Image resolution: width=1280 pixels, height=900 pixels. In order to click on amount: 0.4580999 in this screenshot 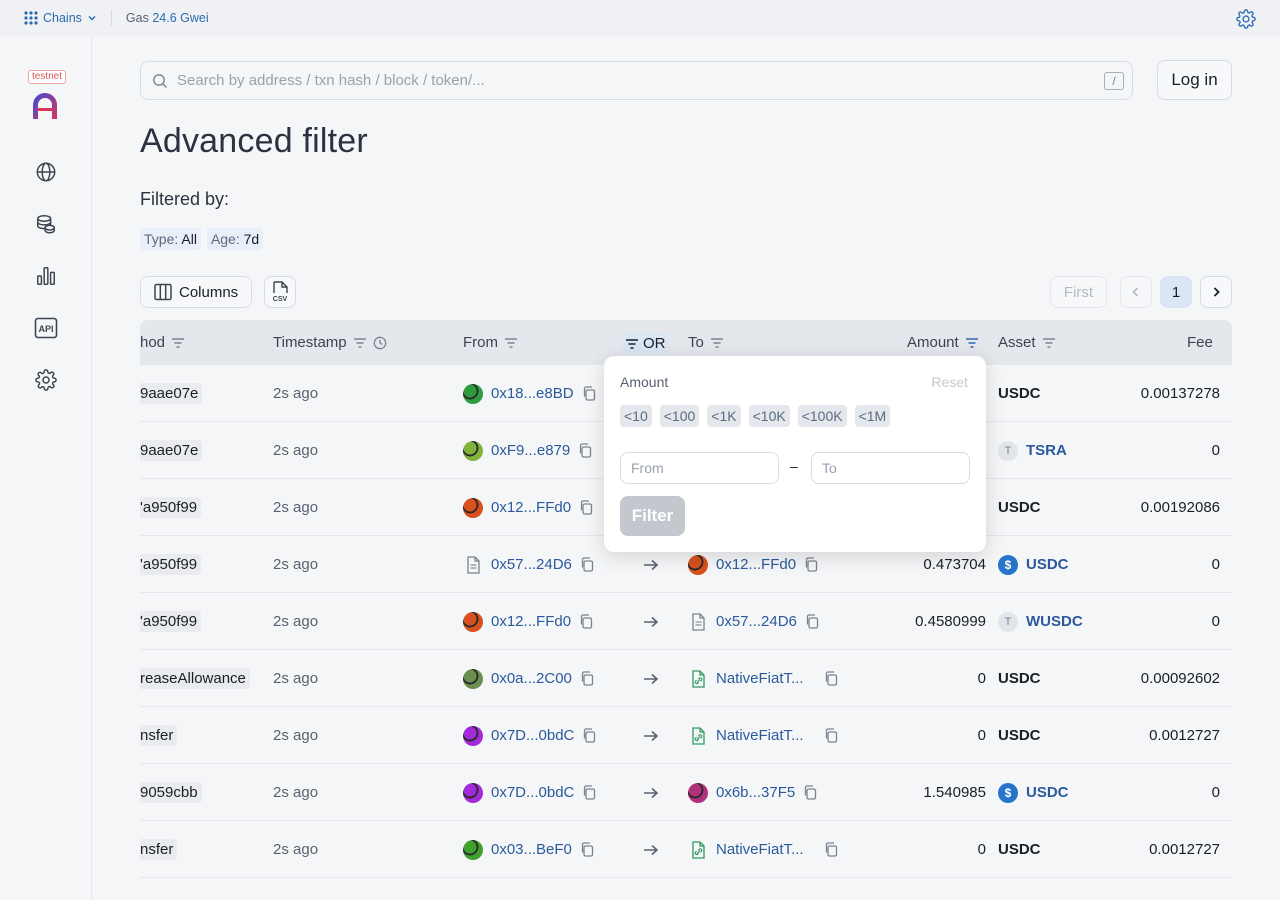, I will do `click(950, 621)`.